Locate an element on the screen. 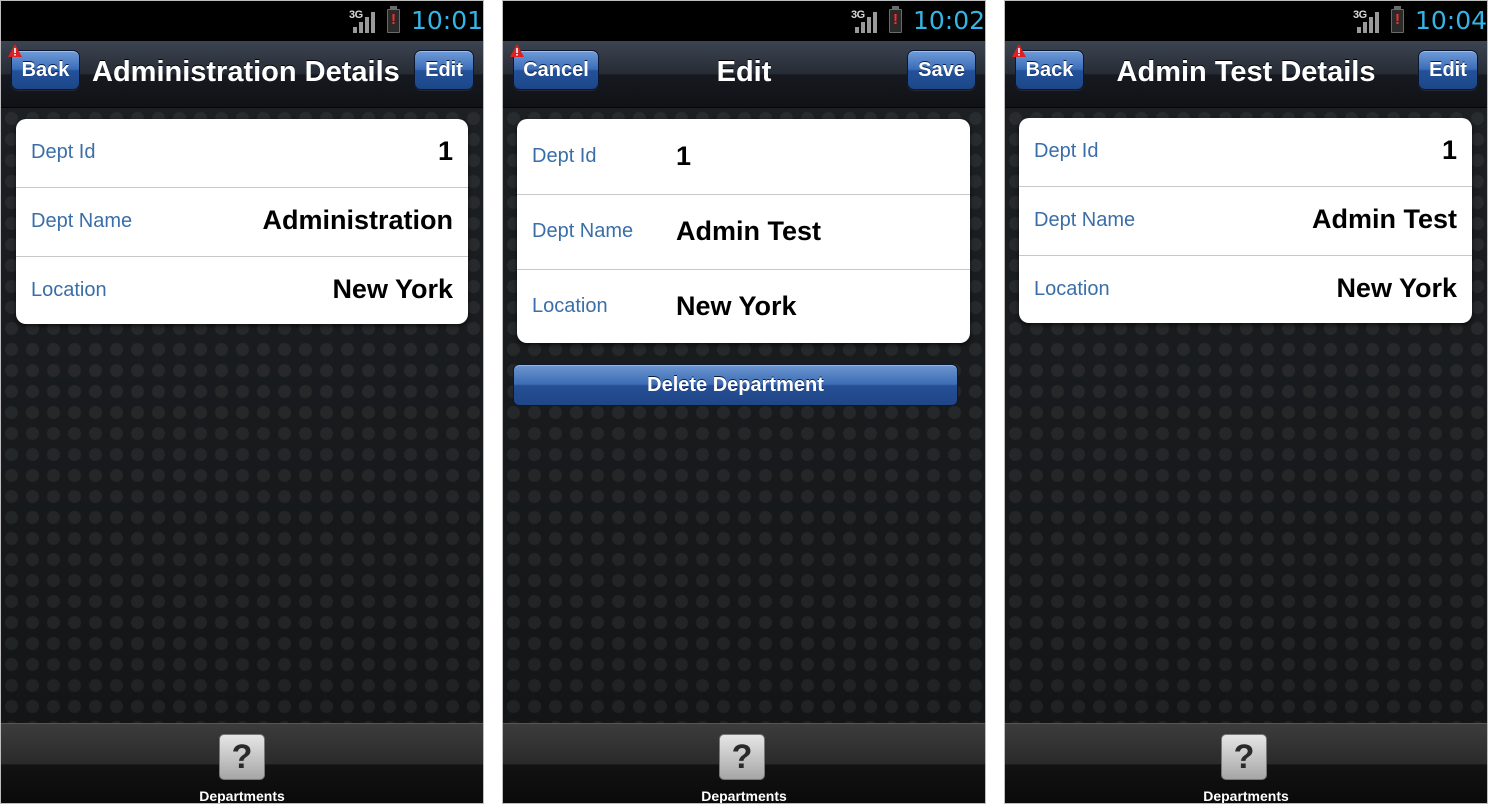 The image size is (1488, 806). title-bar: Back Admin Test Details Edit is located at coordinates (1246, 74).